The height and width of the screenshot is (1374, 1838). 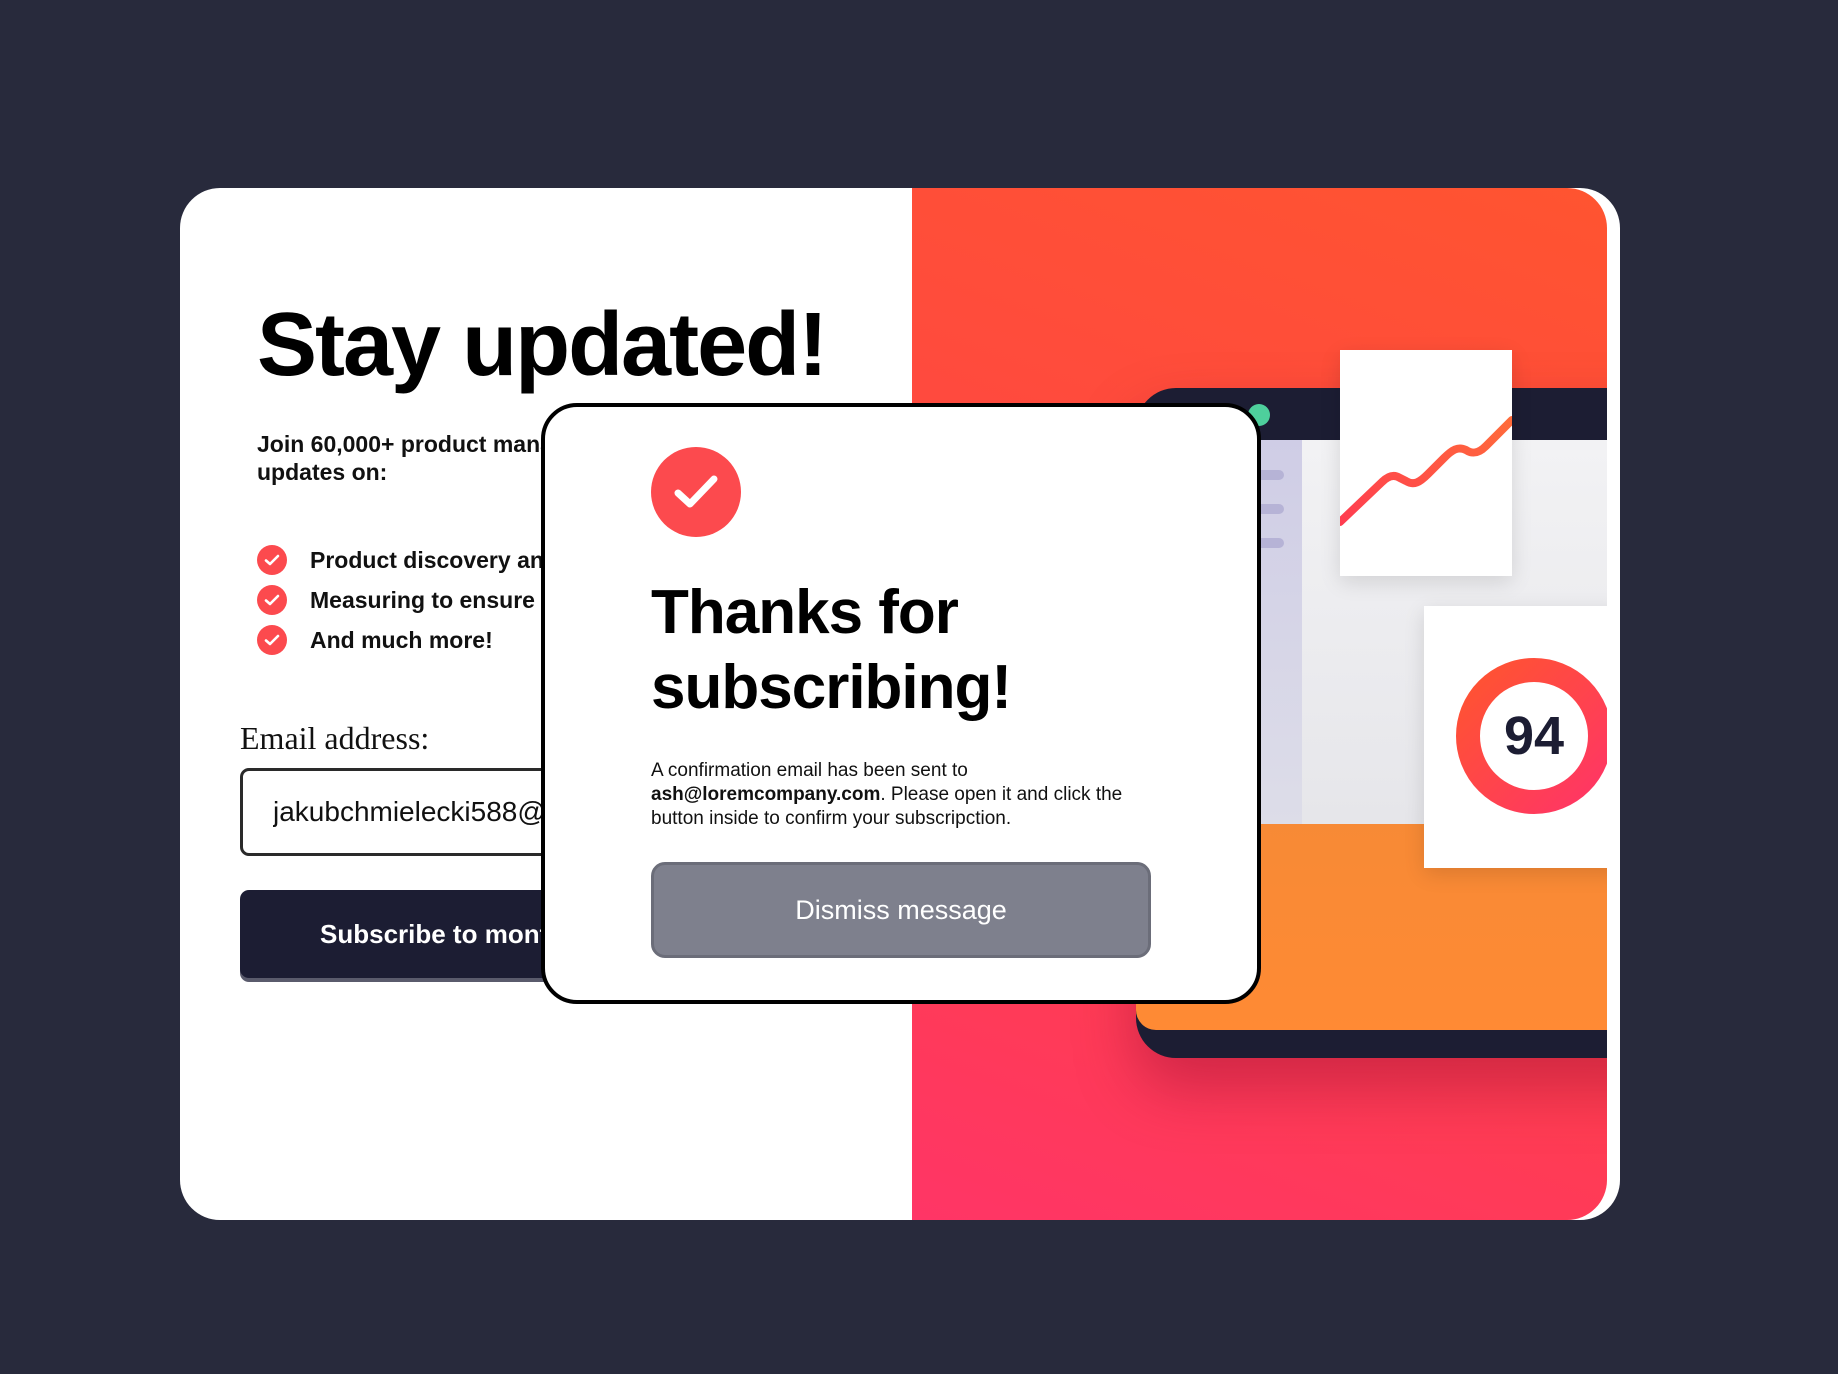 I want to click on confirmation-email: ash@loremcompany.com, so click(x=766, y=794).